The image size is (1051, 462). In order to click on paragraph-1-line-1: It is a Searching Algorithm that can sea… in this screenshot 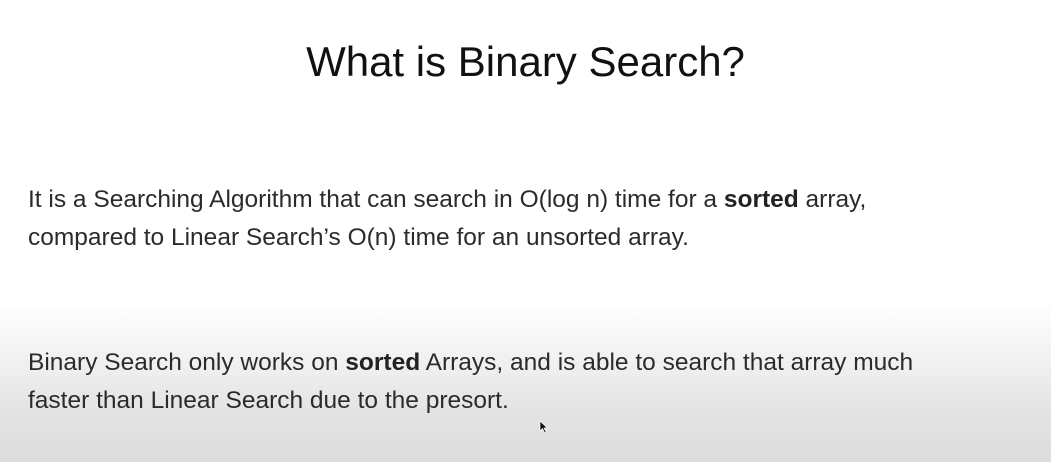, I will do `click(533, 200)`.